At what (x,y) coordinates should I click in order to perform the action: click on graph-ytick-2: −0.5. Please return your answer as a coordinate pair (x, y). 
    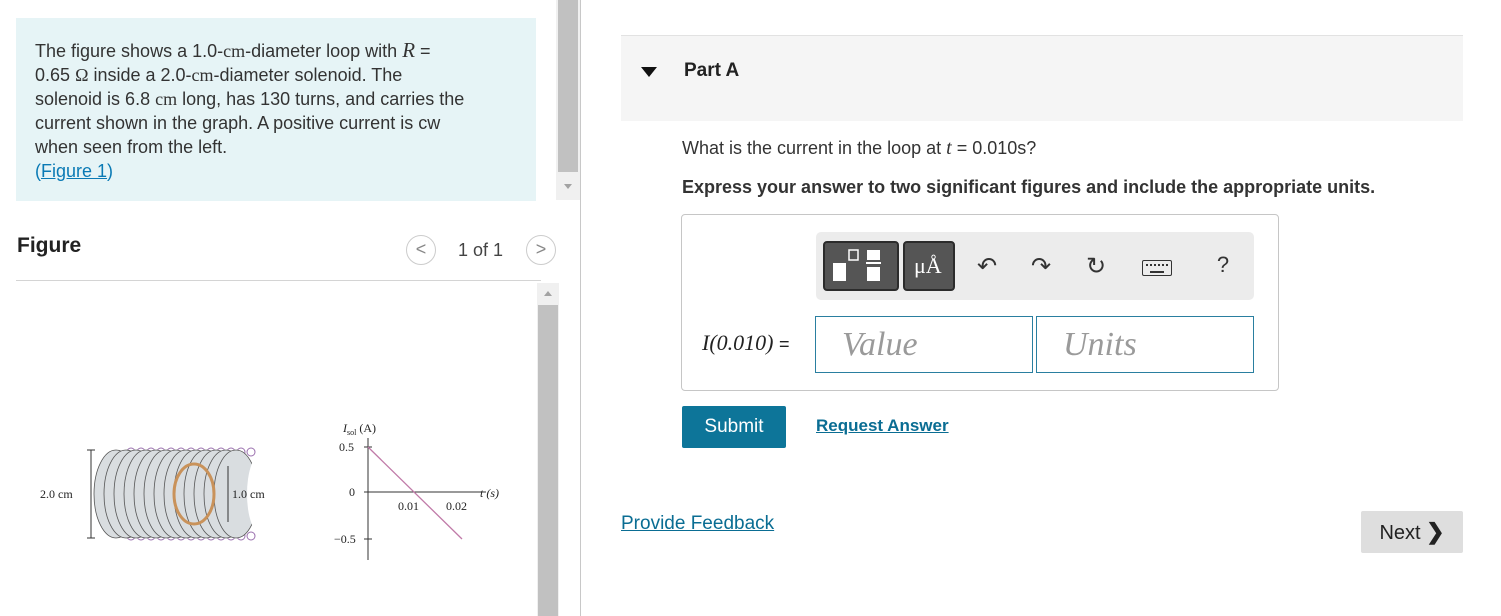
    Looking at the image, I should click on (345, 539).